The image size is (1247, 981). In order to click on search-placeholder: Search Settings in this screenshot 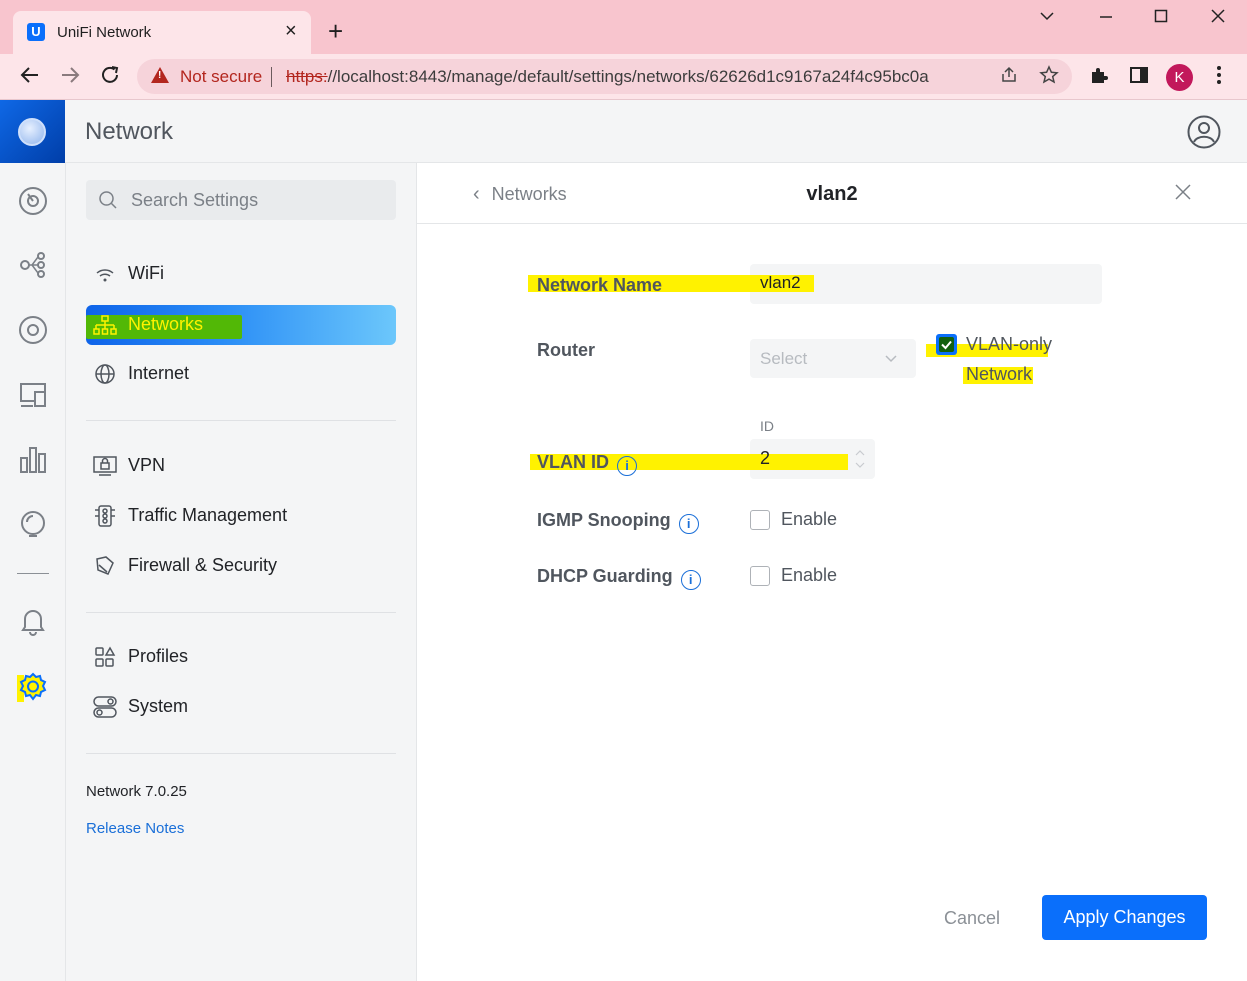, I will do `click(195, 200)`.